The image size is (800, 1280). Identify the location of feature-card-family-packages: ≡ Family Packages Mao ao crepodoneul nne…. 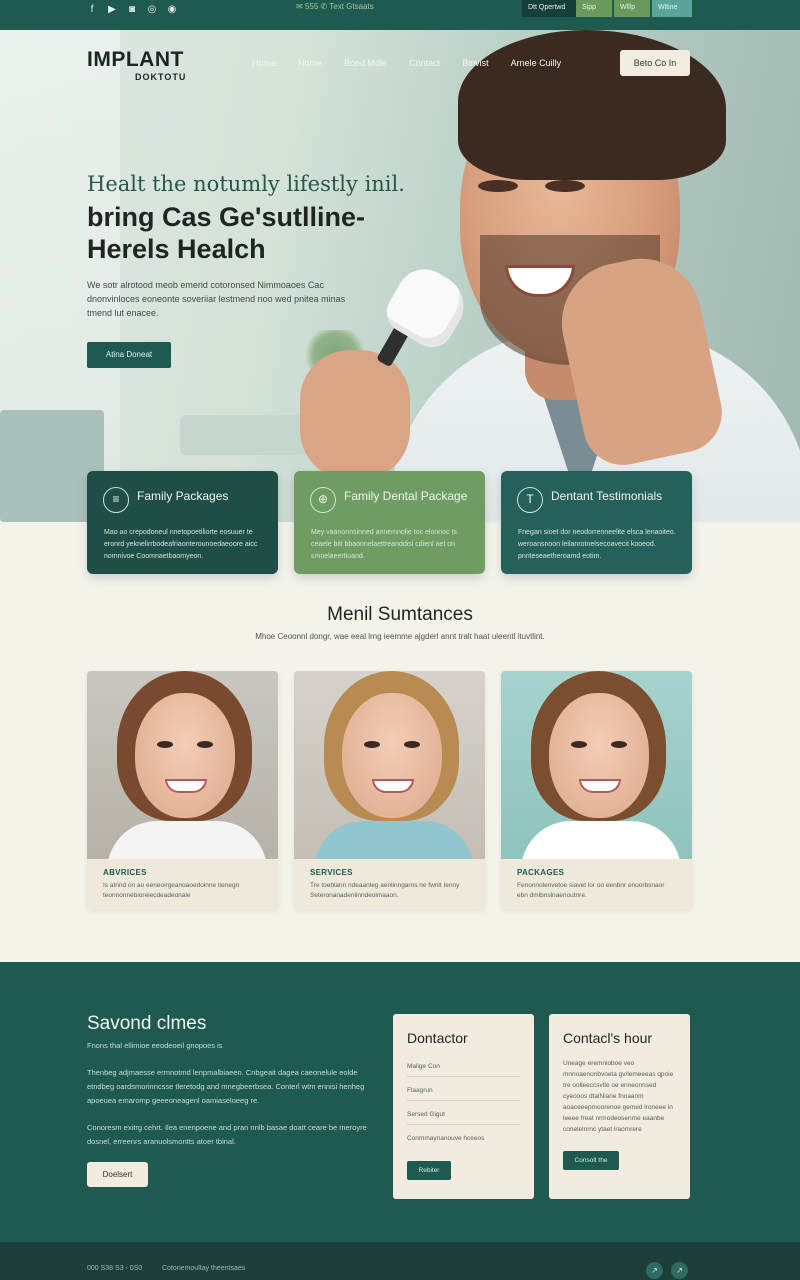
(182, 522).